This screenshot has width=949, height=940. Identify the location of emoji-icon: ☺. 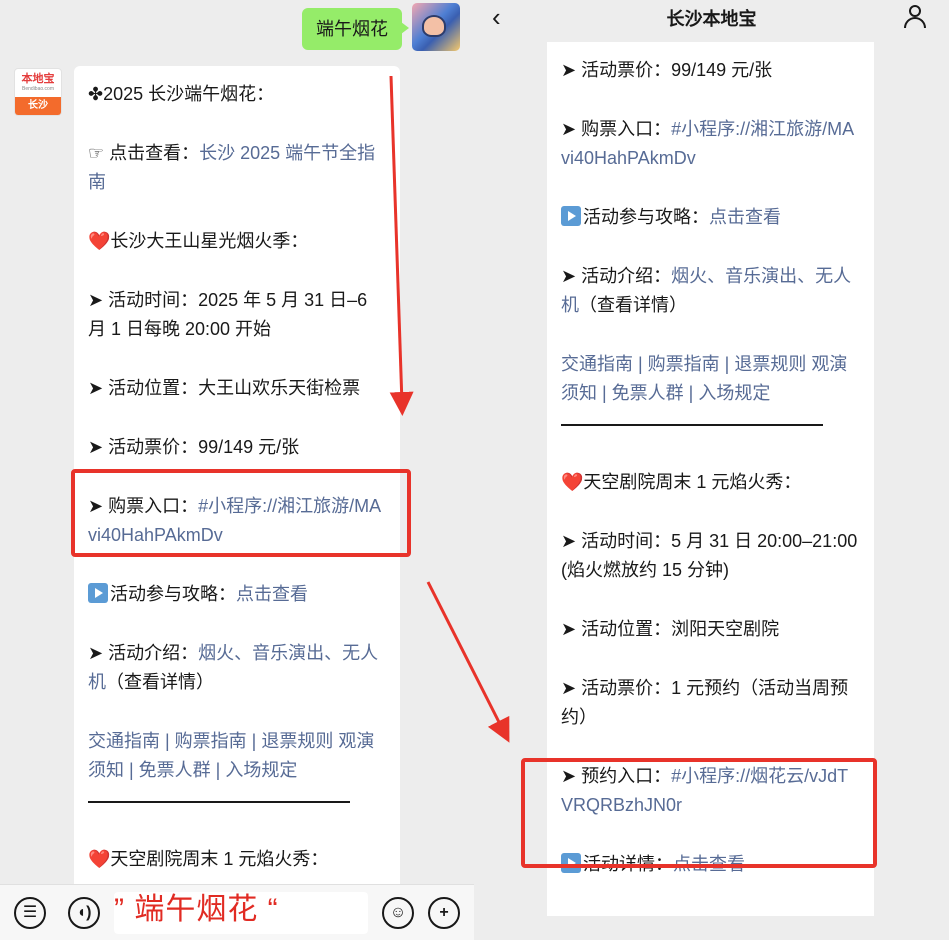
(398, 913).